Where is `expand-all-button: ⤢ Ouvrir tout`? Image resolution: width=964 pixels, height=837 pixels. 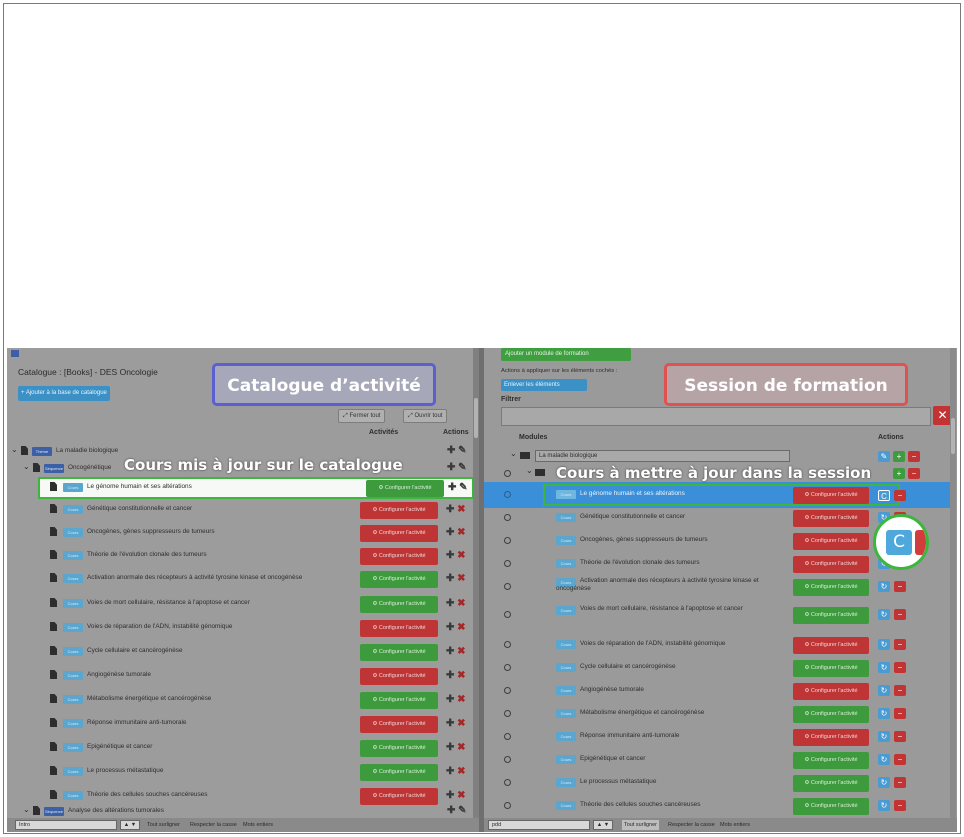
expand-all-button: ⤢ Ouvrir tout is located at coordinates (425, 416).